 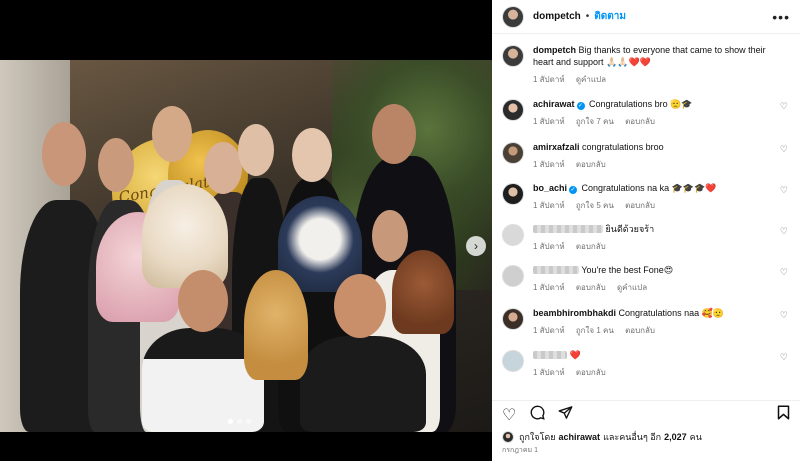 I want to click on heart-icon: ♡, so click(x=509, y=416).